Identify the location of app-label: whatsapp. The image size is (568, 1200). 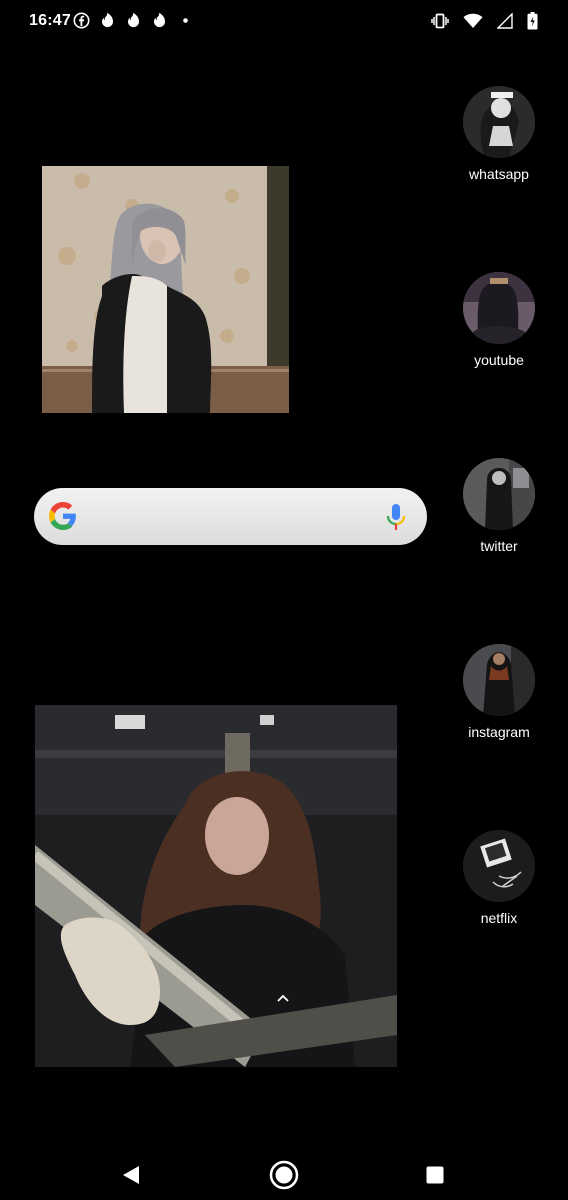
(499, 174).